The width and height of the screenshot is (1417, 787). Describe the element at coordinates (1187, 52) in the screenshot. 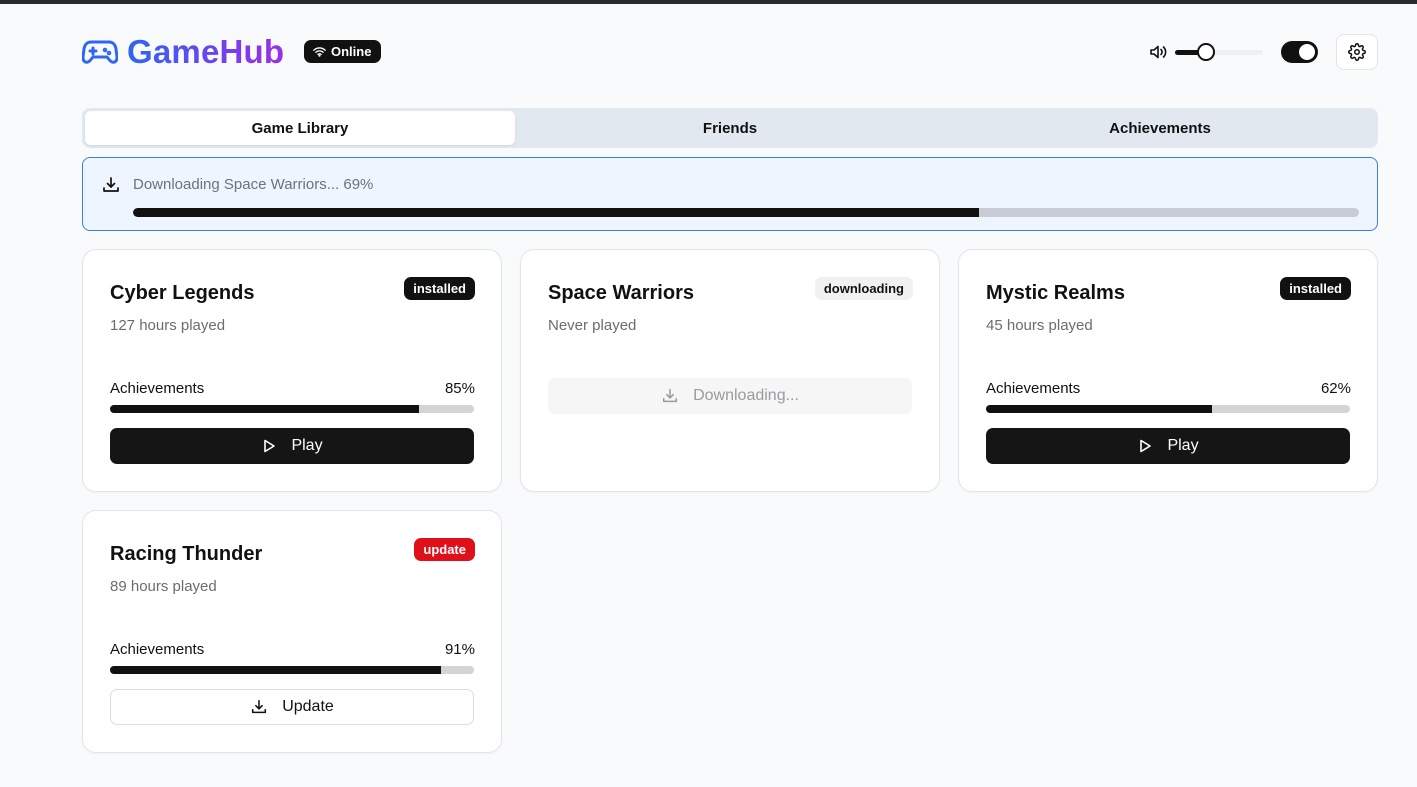

I see `volume-slider-fill` at that location.